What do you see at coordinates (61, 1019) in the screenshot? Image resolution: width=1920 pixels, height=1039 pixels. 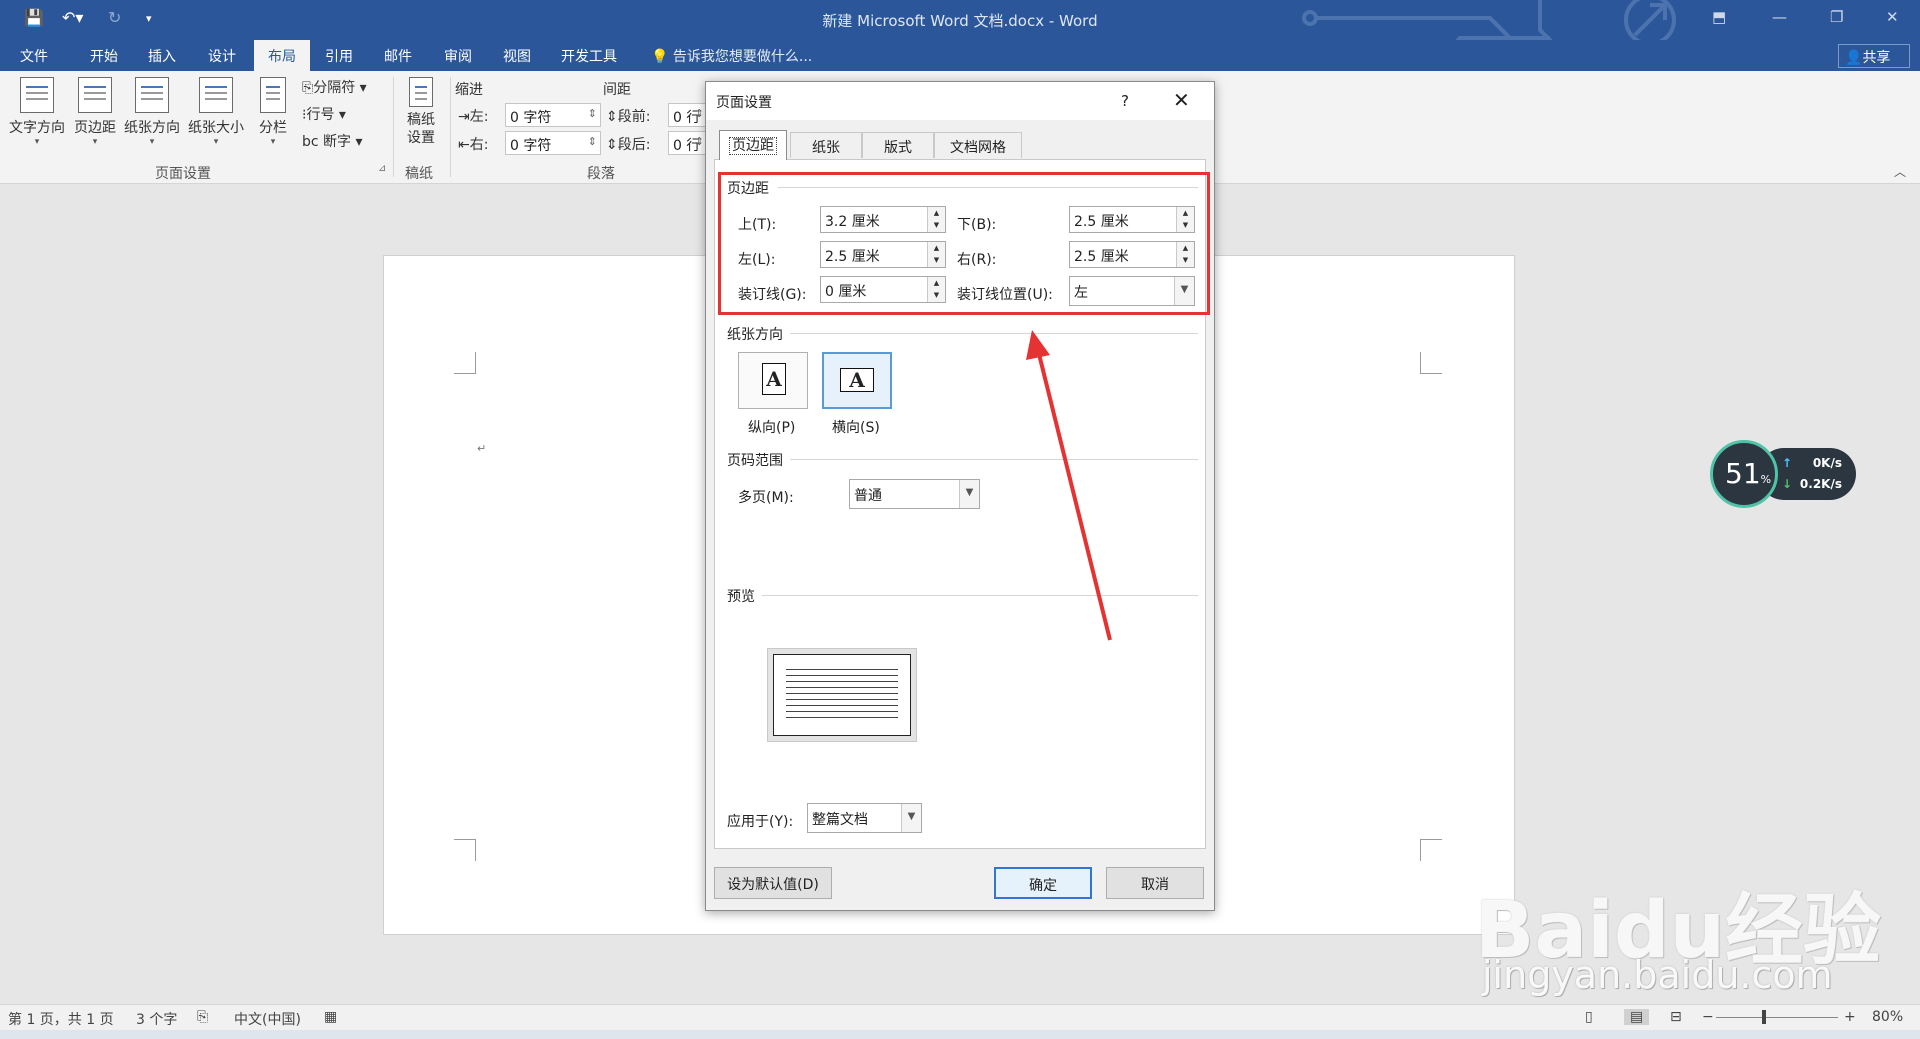 I see `page-count: 第 1 页，共 1 页` at bounding box center [61, 1019].